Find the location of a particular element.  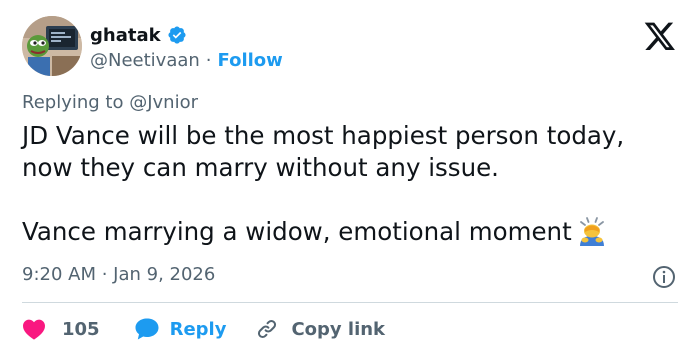

tweet-line-with-emoji: Vance marrying a widow, emotional moment is located at coordinates (352, 232).